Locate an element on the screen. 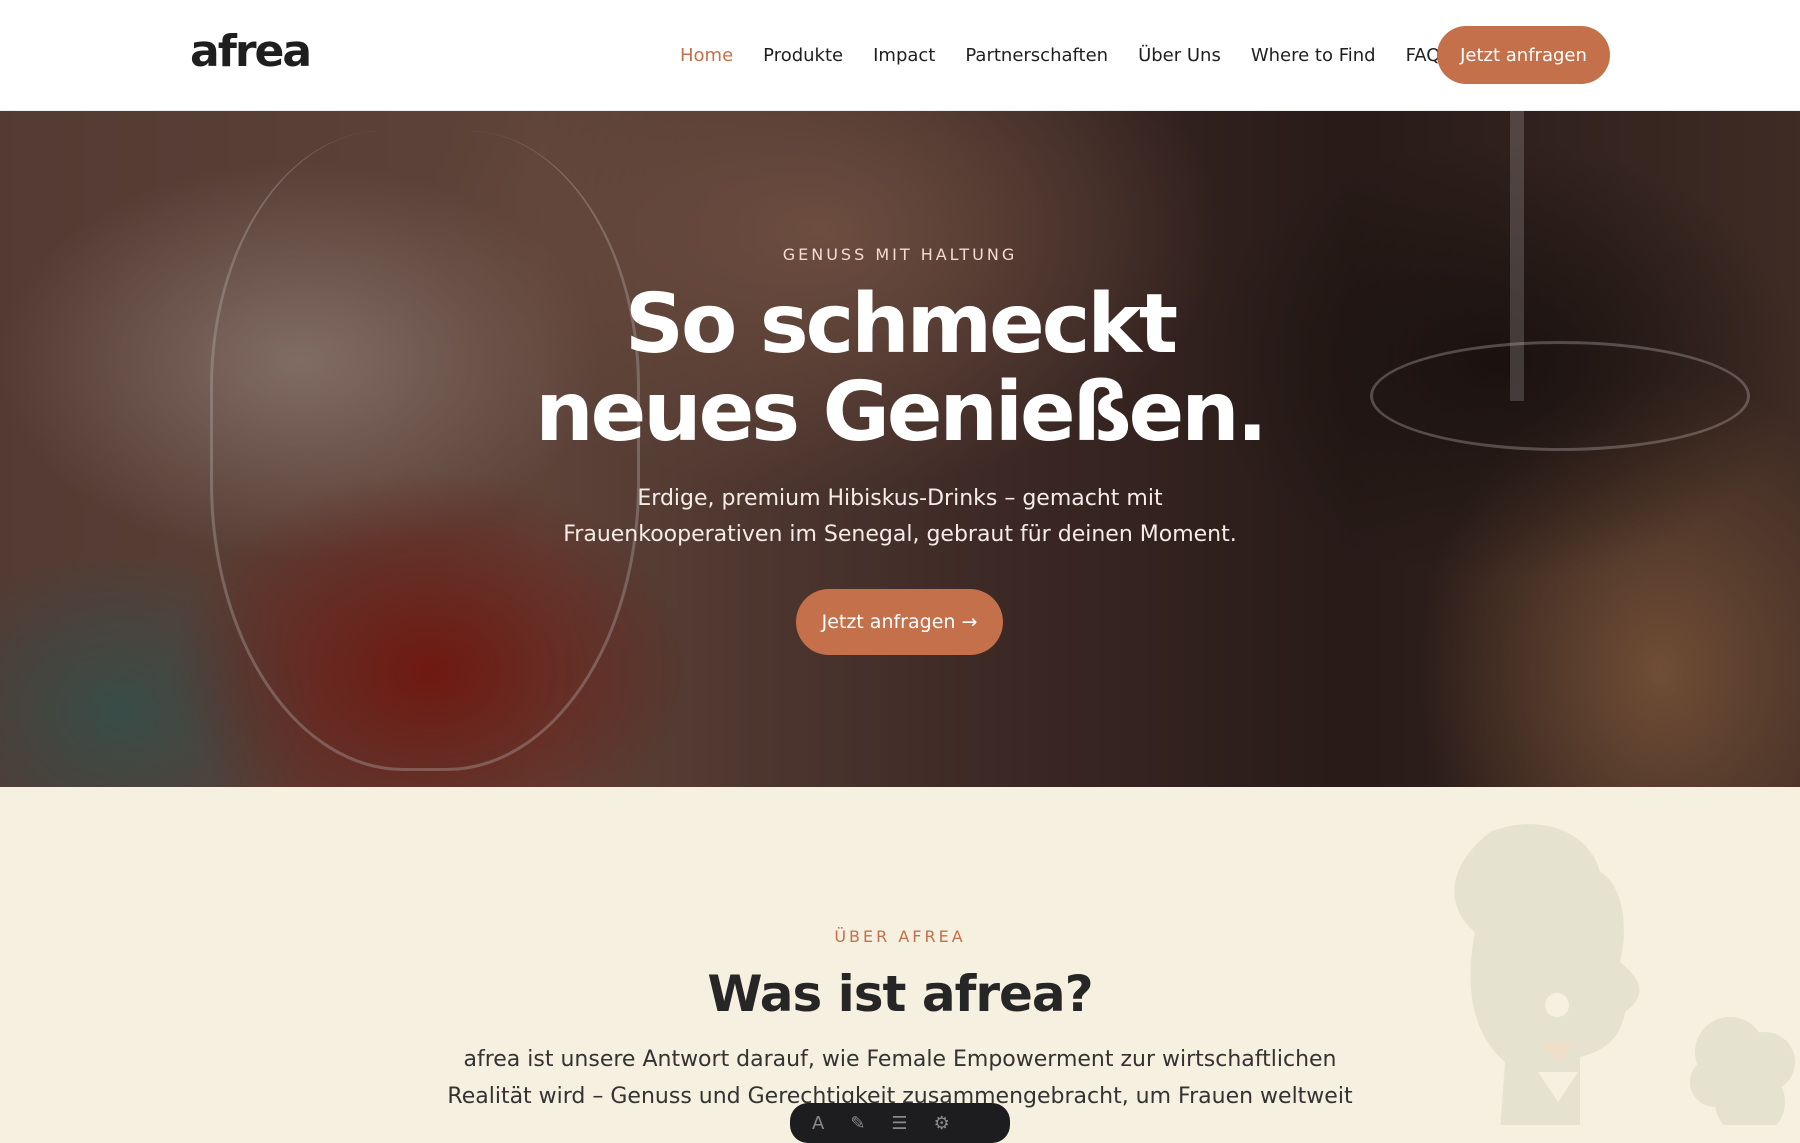  nav-link-where-to-find: Where to Find is located at coordinates (1313, 55).